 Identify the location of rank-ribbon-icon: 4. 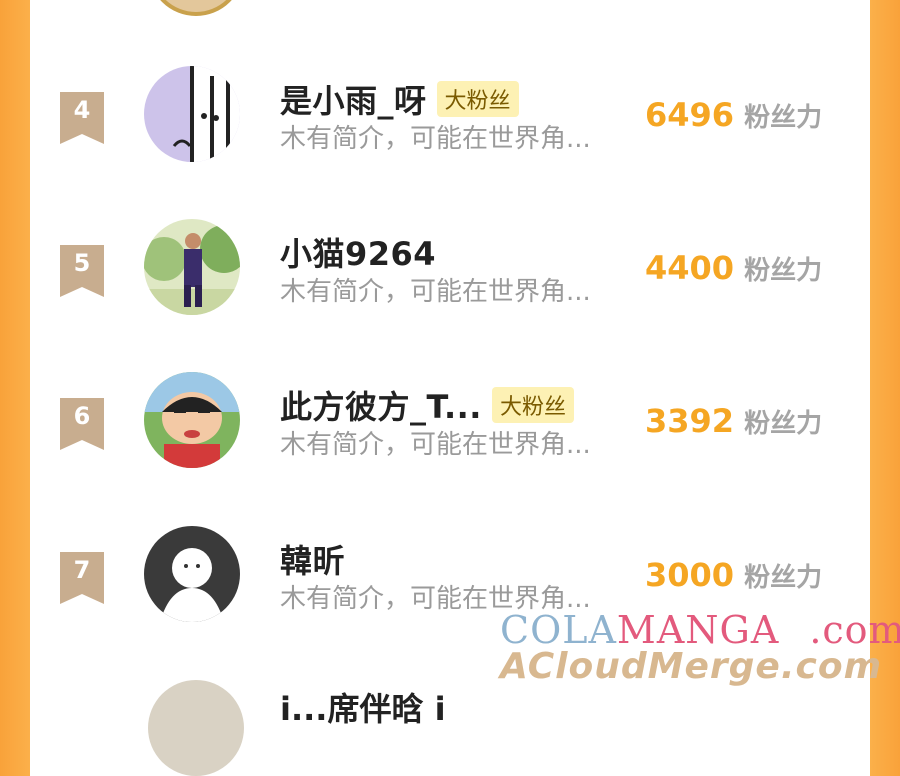
(82, 118).